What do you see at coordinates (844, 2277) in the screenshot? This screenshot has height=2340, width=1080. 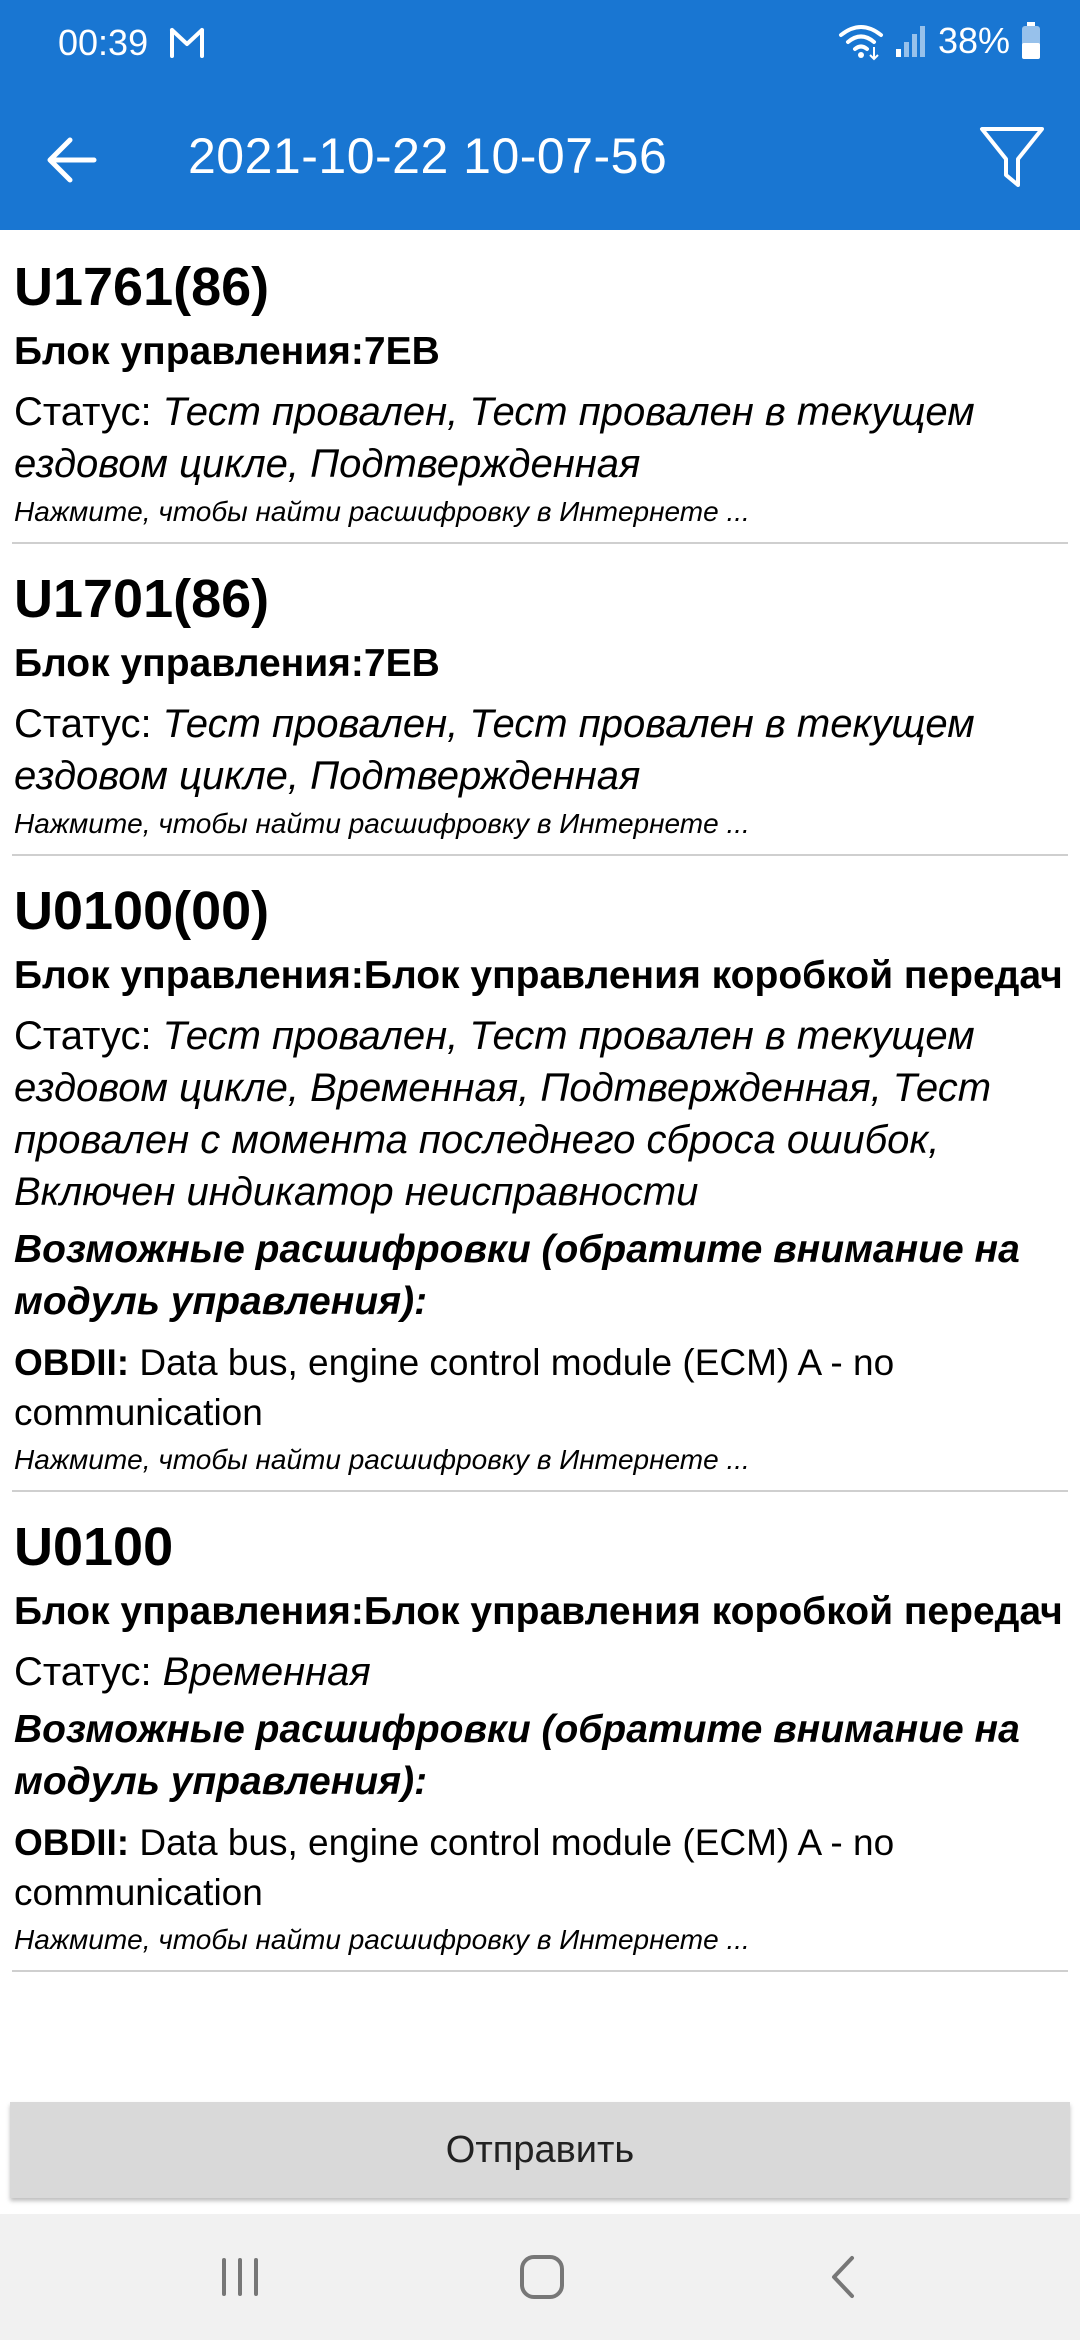 I see `back-icon` at bounding box center [844, 2277].